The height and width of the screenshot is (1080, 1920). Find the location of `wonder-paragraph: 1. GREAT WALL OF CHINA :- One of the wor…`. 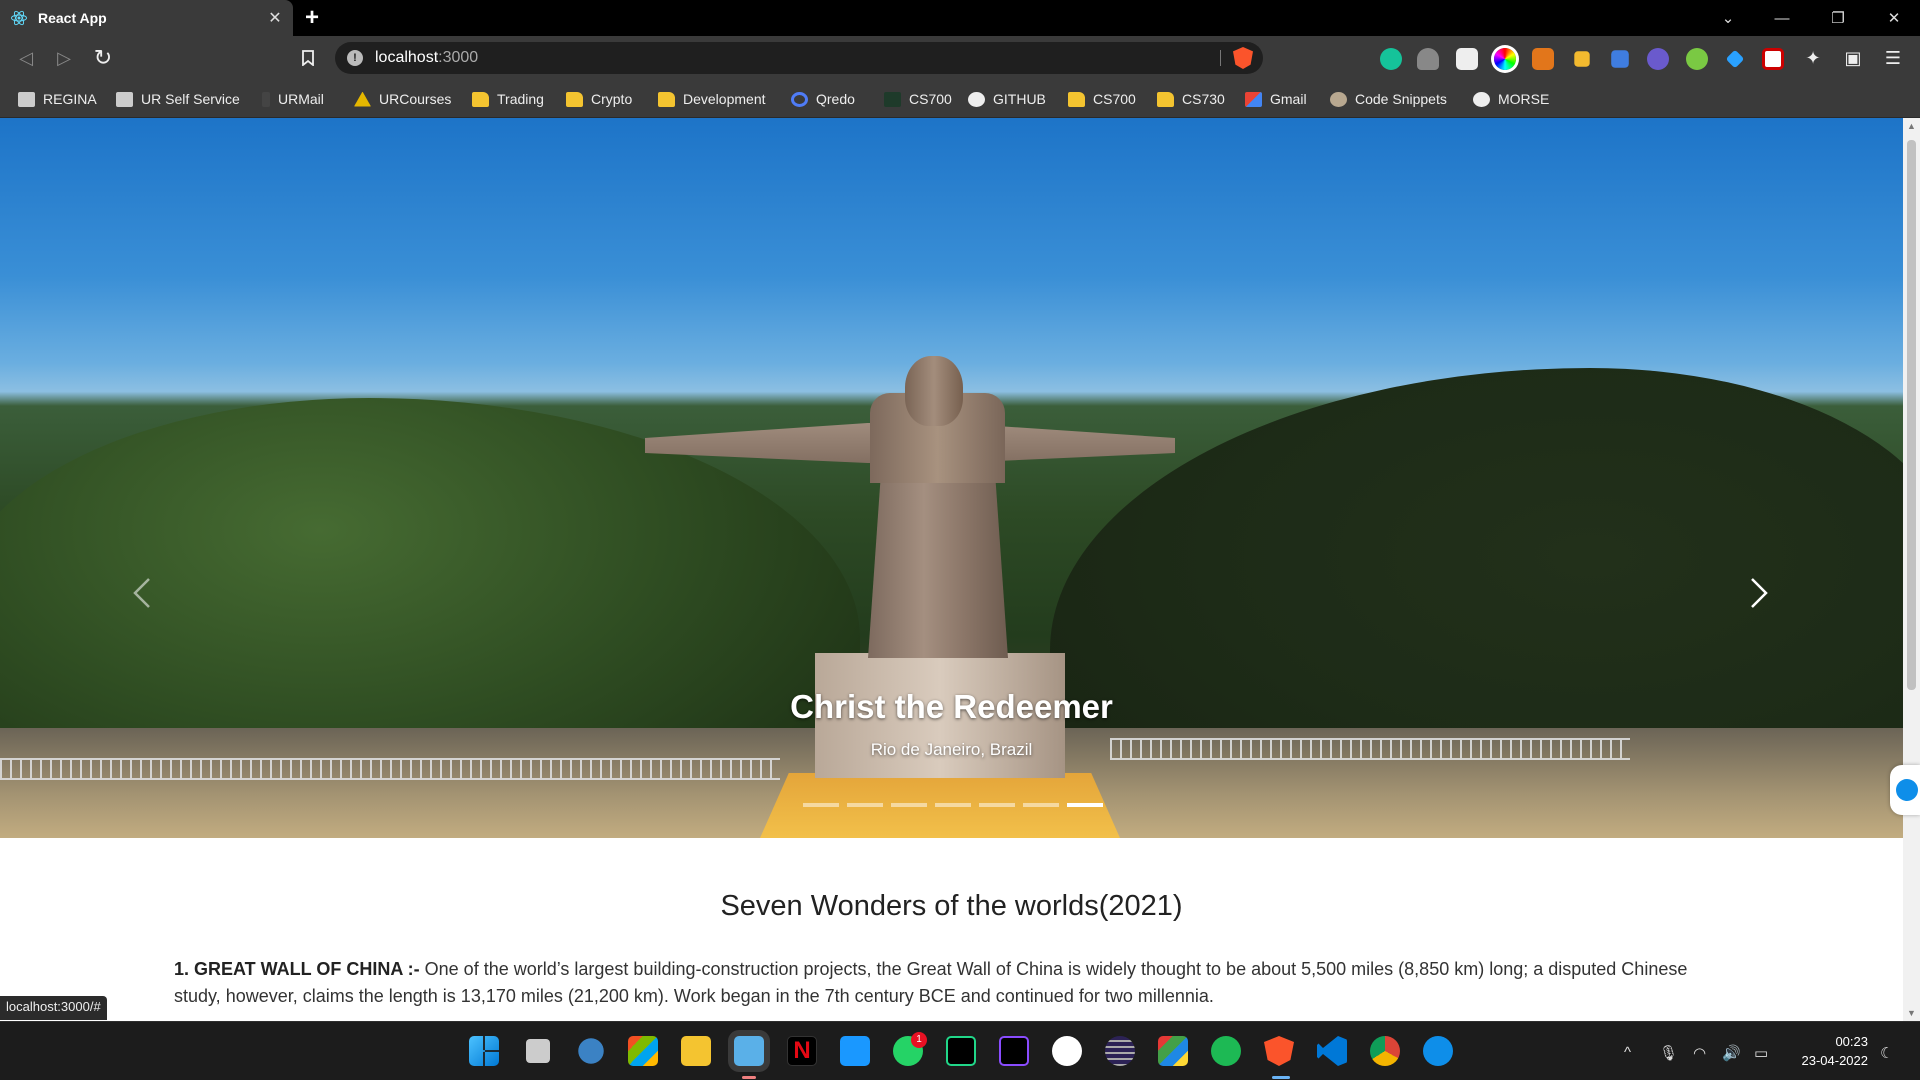

wonder-paragraph: 1. GREAT WALL OF CHINA :- One of the wor… is located at coordinates (954, 983).